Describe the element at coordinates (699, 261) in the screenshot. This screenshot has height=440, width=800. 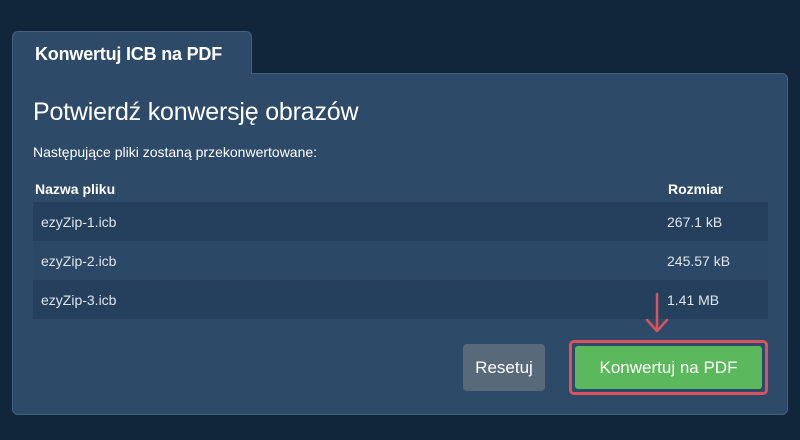
I see `file-size: 245.57 kB` at that location.